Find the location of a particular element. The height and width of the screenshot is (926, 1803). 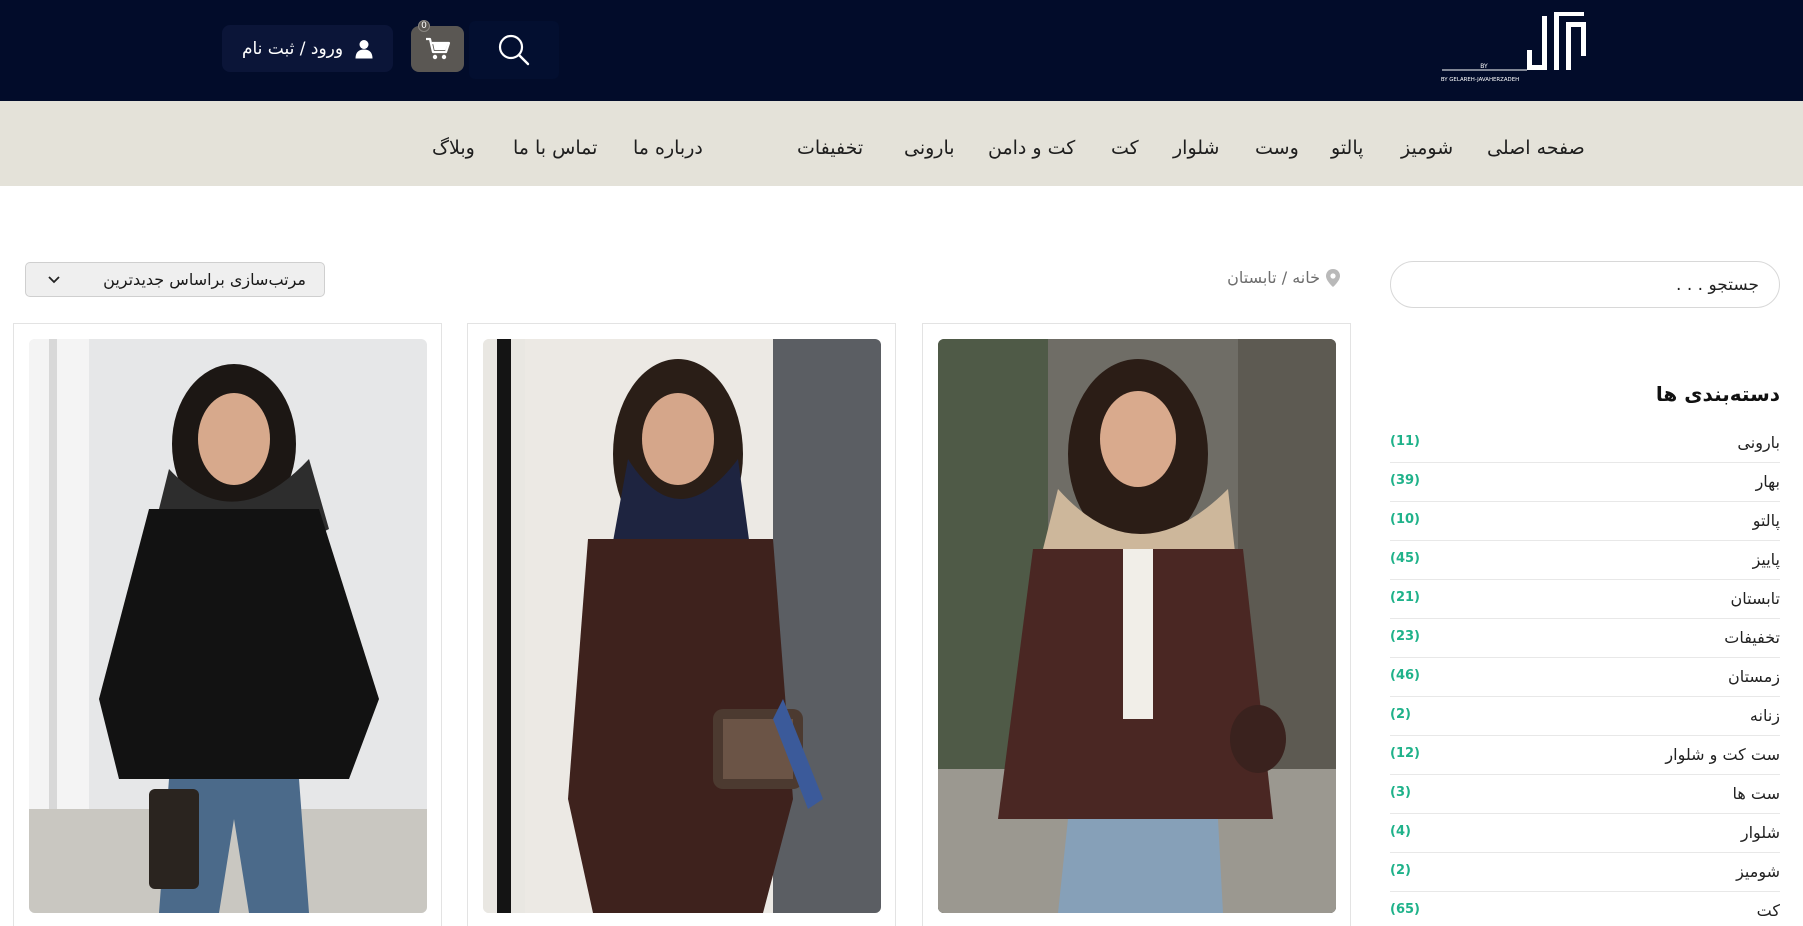

category-count: (21) is located at coordinates (1405, 597).